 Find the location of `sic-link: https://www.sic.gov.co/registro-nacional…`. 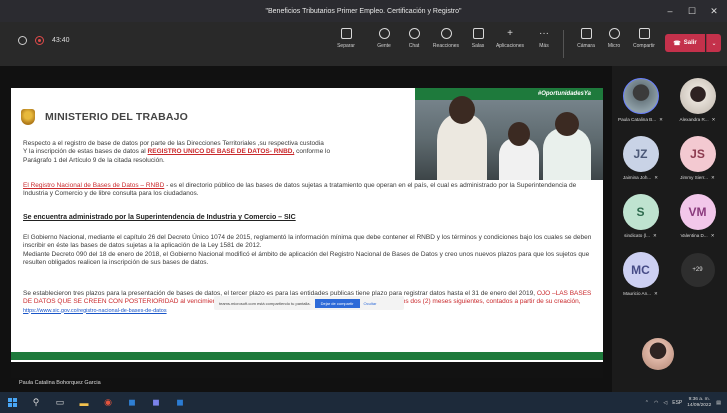

sic-link: https://www.sic.gov.co/registro-nacional… is located at coordinates (95, 311).